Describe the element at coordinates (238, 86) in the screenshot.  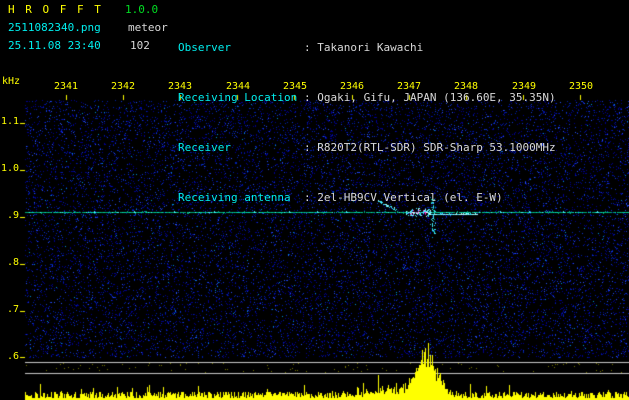
I see `x-tick-label: 2344` at that location.